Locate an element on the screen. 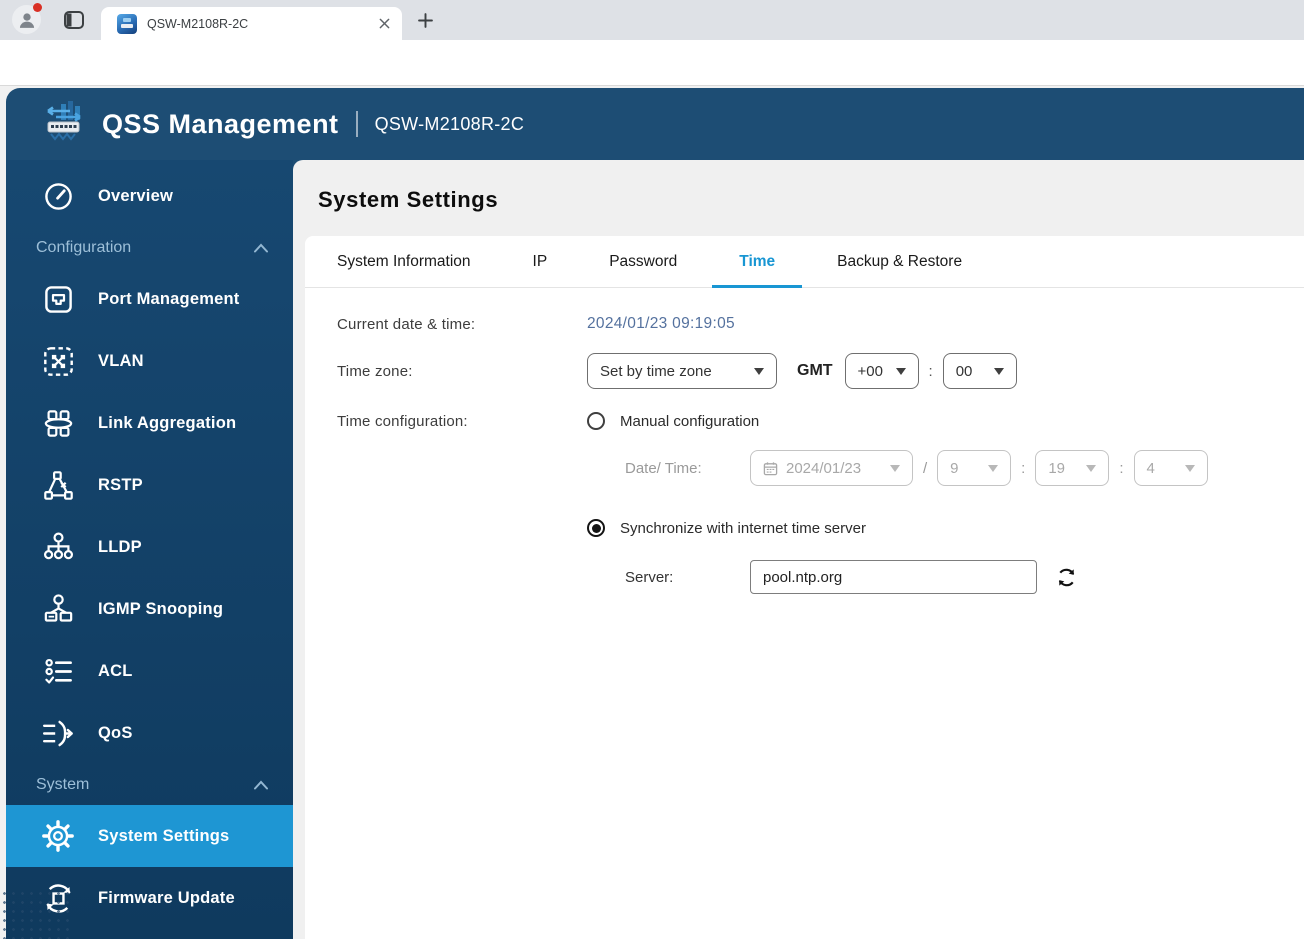 The image size is (1304, 939). sync-option-row: Synchronize with internet time server is located at coordinates (820, 528).